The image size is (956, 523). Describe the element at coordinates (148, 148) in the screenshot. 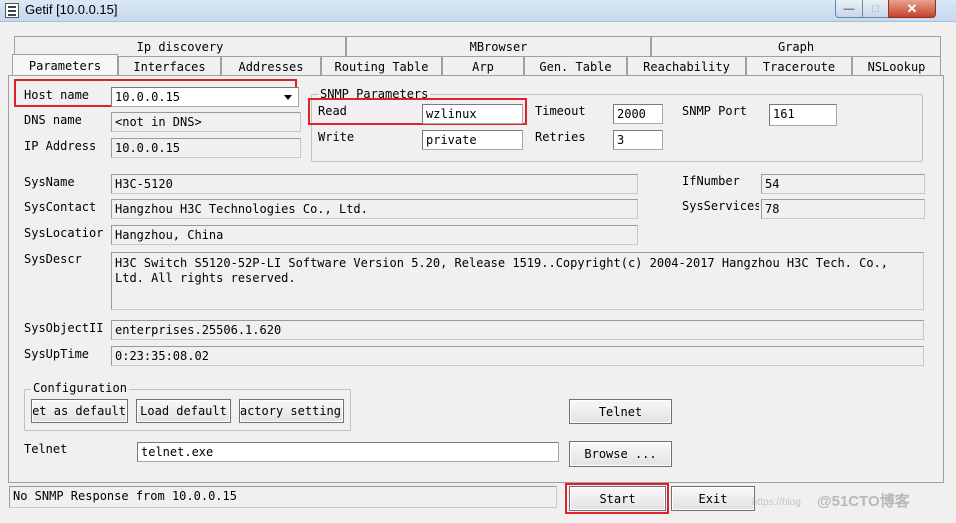

I see `ip-address-value: 10.0.0.15` at that location.